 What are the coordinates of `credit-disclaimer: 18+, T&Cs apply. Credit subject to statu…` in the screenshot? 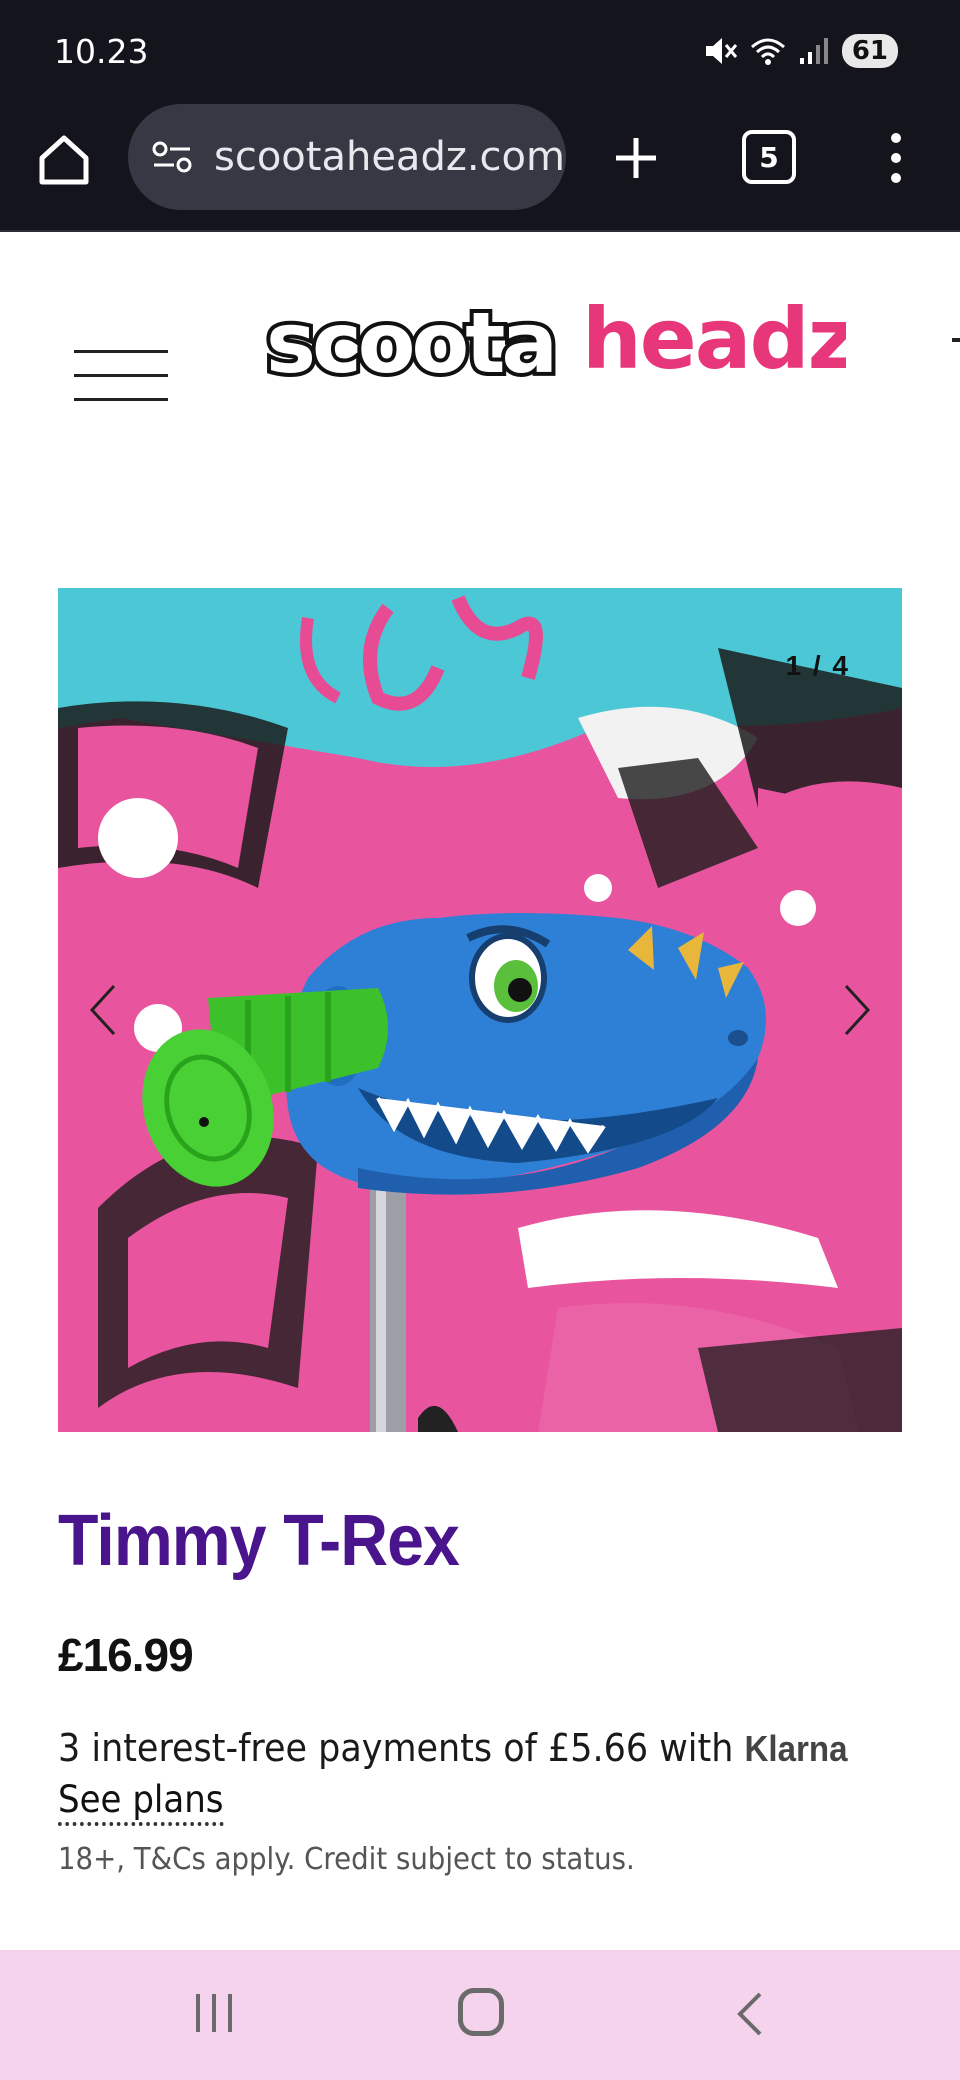 It's located at (346, 1859).